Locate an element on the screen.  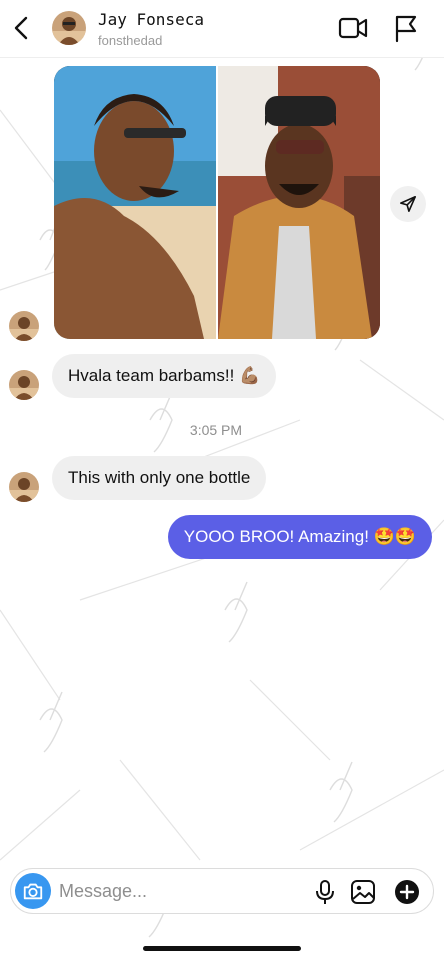
share-button is located at coordinates (408, 204).